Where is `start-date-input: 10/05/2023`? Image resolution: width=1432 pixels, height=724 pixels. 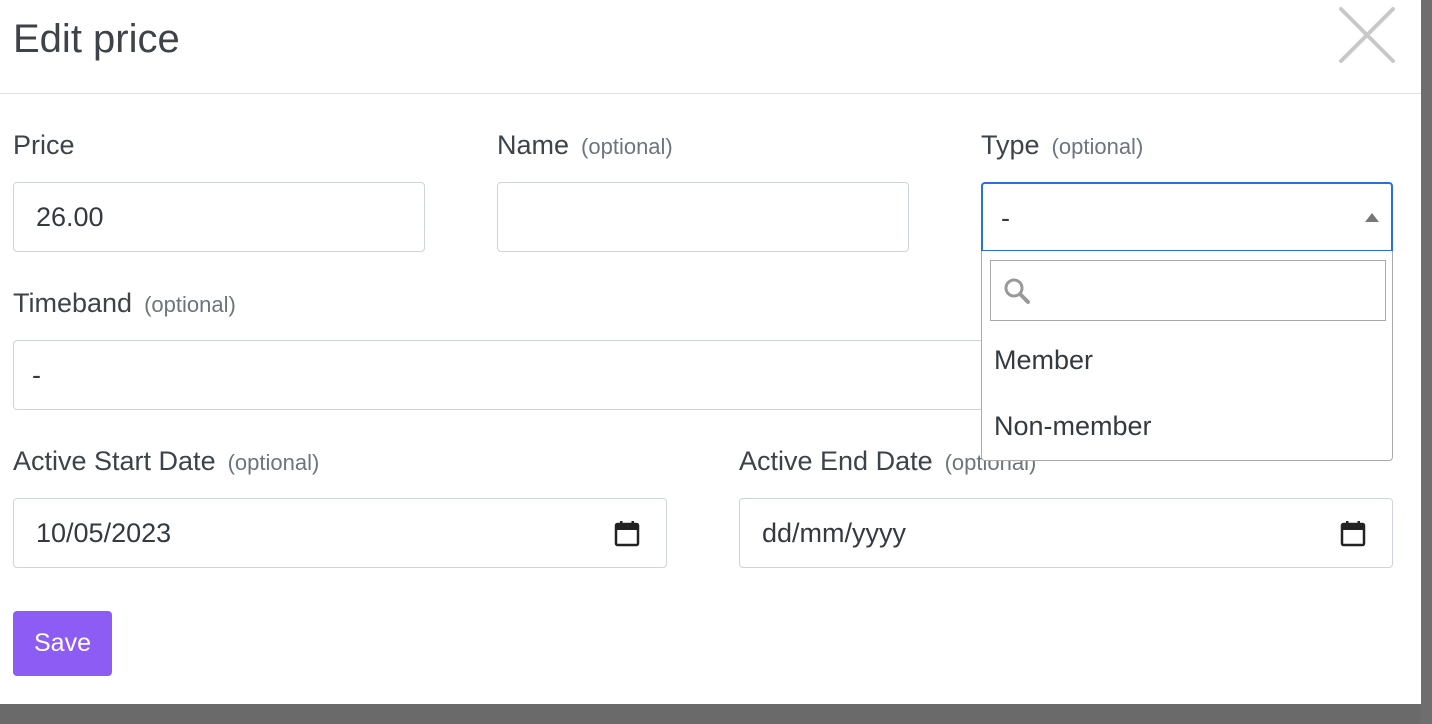 start-date-input: 10/05/2023 is located at coordinates (340, 533).